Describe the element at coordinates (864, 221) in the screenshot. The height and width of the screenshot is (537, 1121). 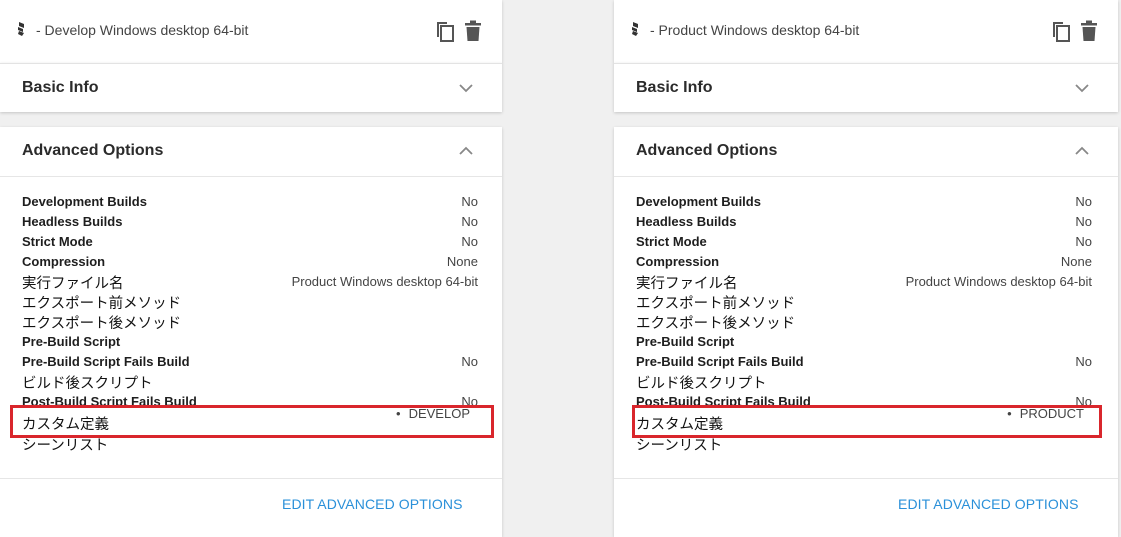
I see `option-row: Headless Builds No` at that location.